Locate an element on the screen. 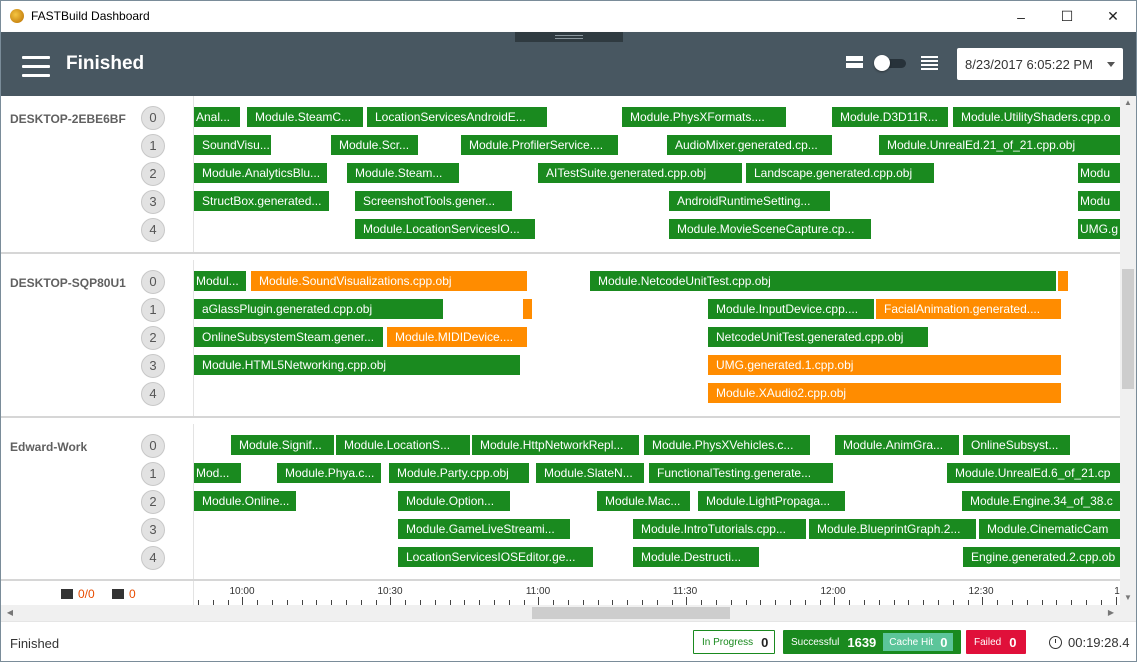  elapsed-value: 00:19:28.4 is located at coordinates (1099, 642).